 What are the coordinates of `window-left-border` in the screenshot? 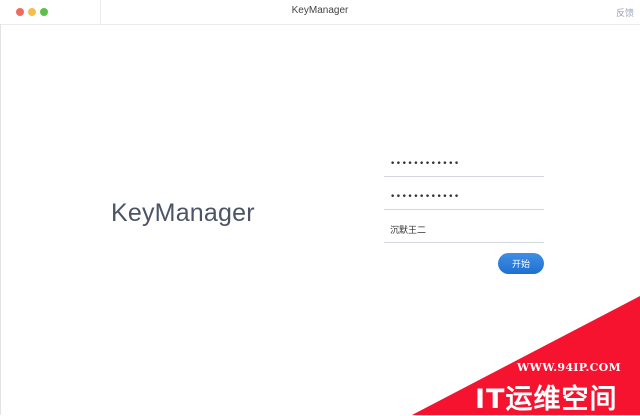 It's located at (0, 219).